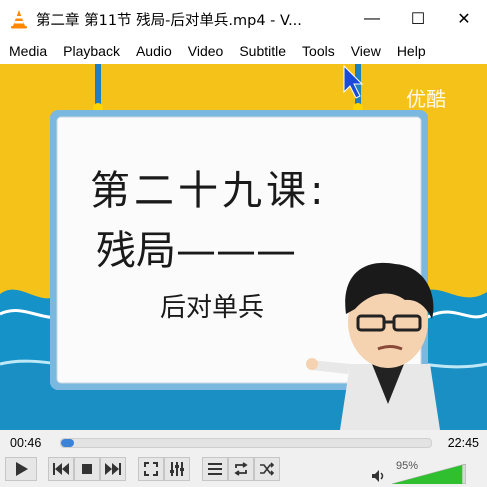 The image size is (487, 487). What do you see at coordinates (26, 443) in the screenshot?
I see `current-time: 00:46` at bounding box center [26, 443].